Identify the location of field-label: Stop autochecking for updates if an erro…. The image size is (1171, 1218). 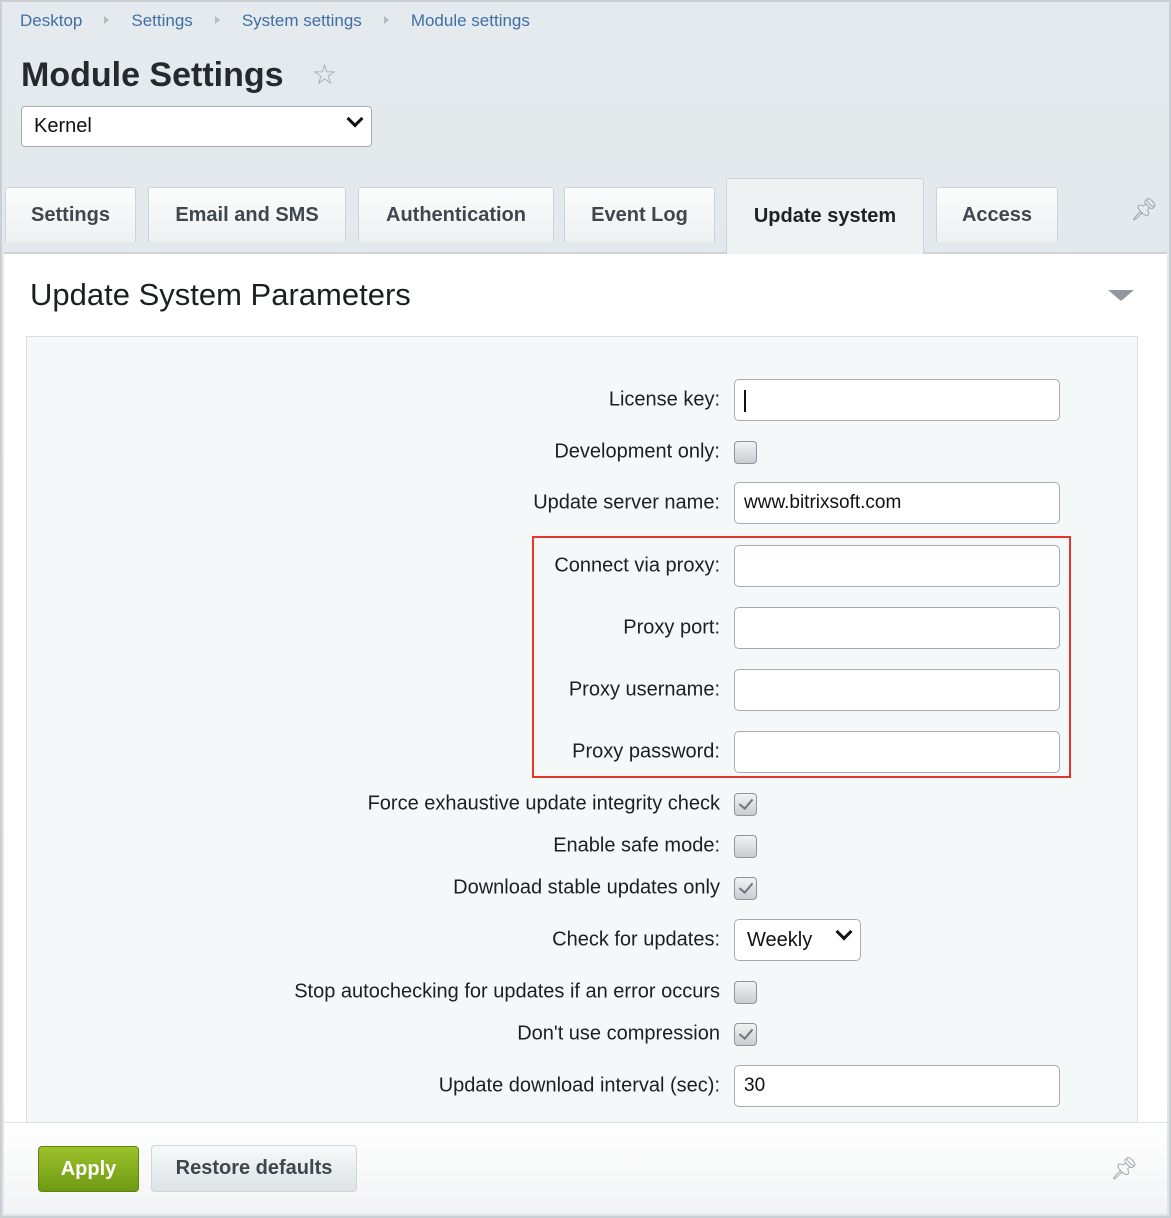
(507, 991).